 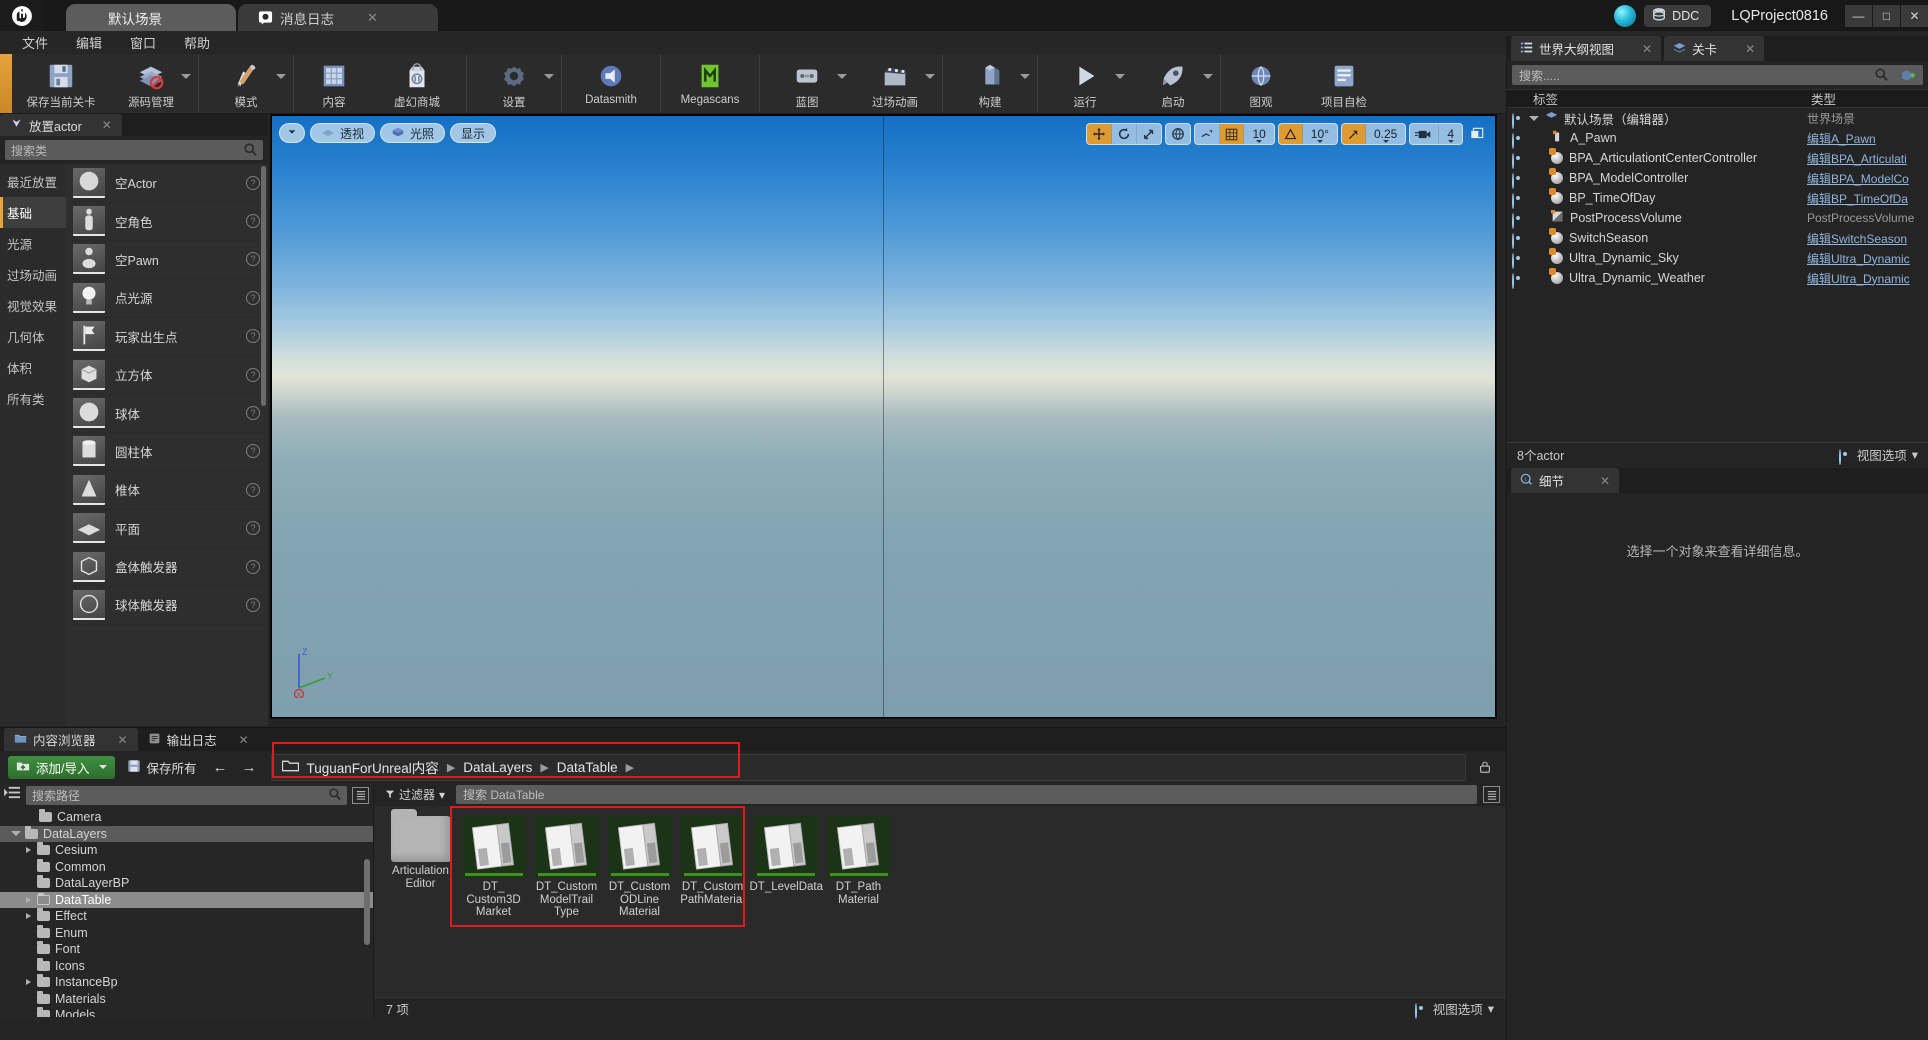 I want to click on category-recently-placed: 最近放置, so click(x=33, y=181).